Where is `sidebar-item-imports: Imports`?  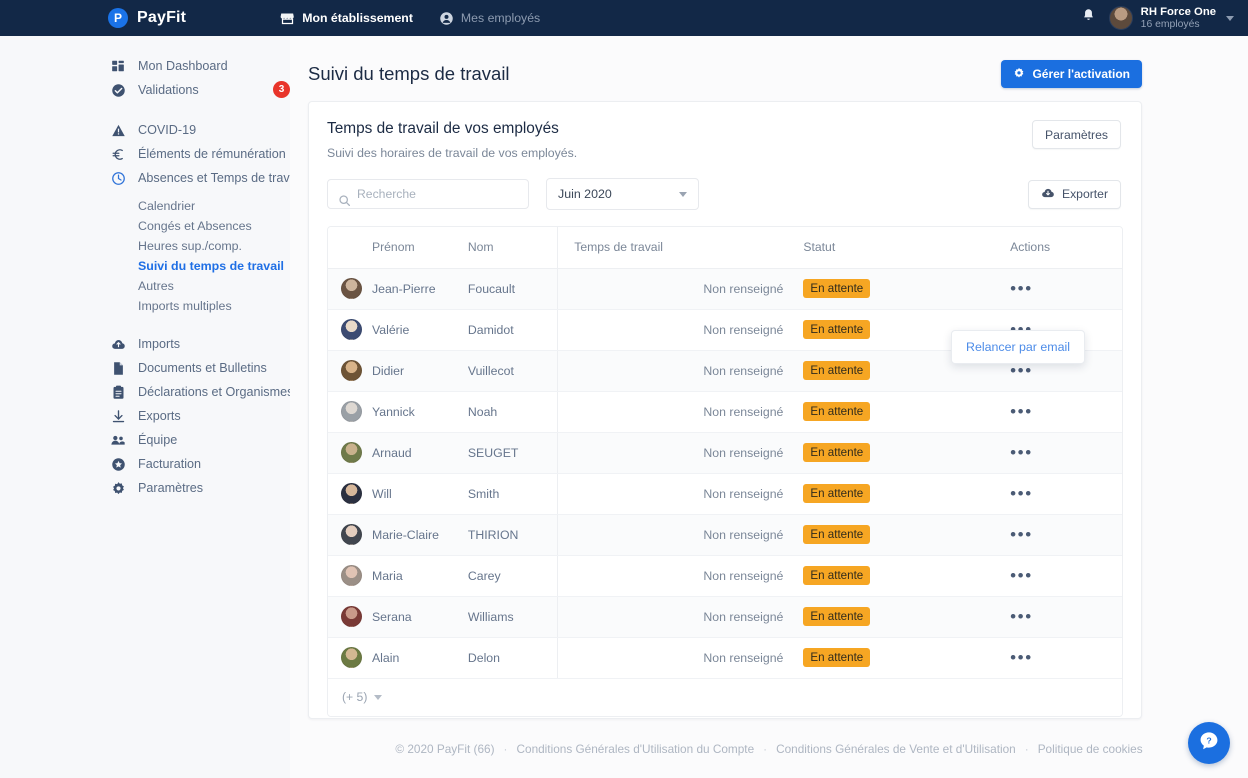
sidebar-item-imports: Imports is located at coordinates (145, 344).